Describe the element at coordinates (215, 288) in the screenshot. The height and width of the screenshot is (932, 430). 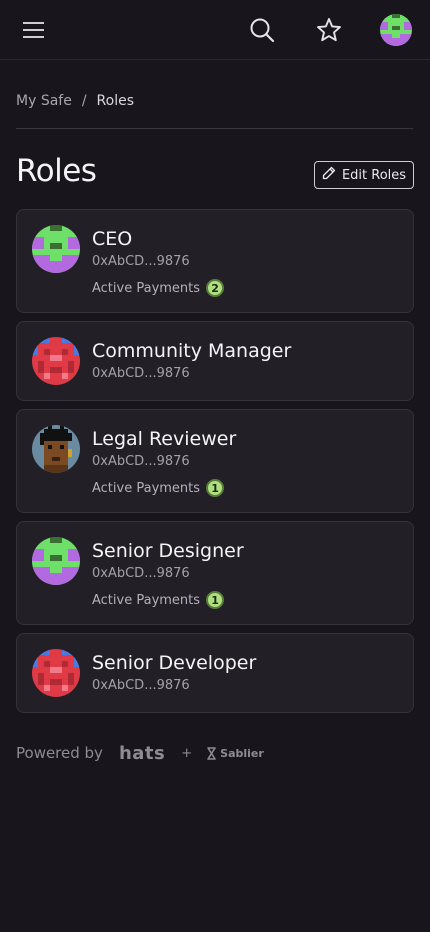
I see `payments-count-badge: 2` at that location.